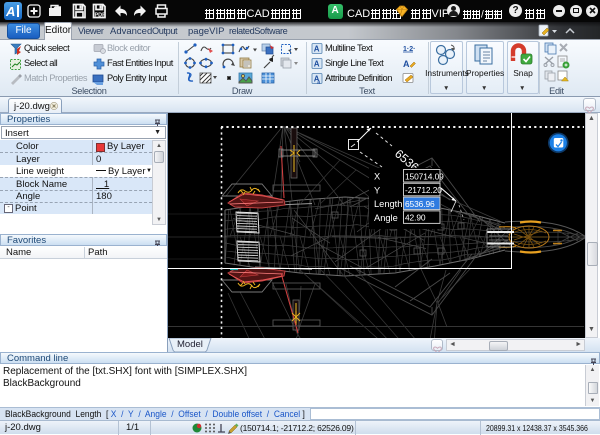 The image size is (600, 435). I want to click on svg-text: Length, so click(388, 204).